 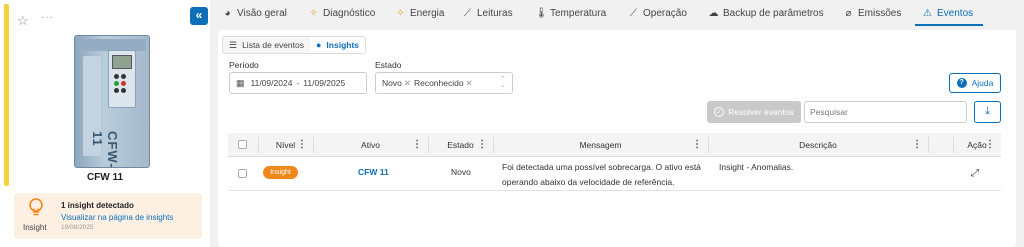 I want to click on chevron-updown-icon: ⌃ ⌄, so click(x=503, y=82).